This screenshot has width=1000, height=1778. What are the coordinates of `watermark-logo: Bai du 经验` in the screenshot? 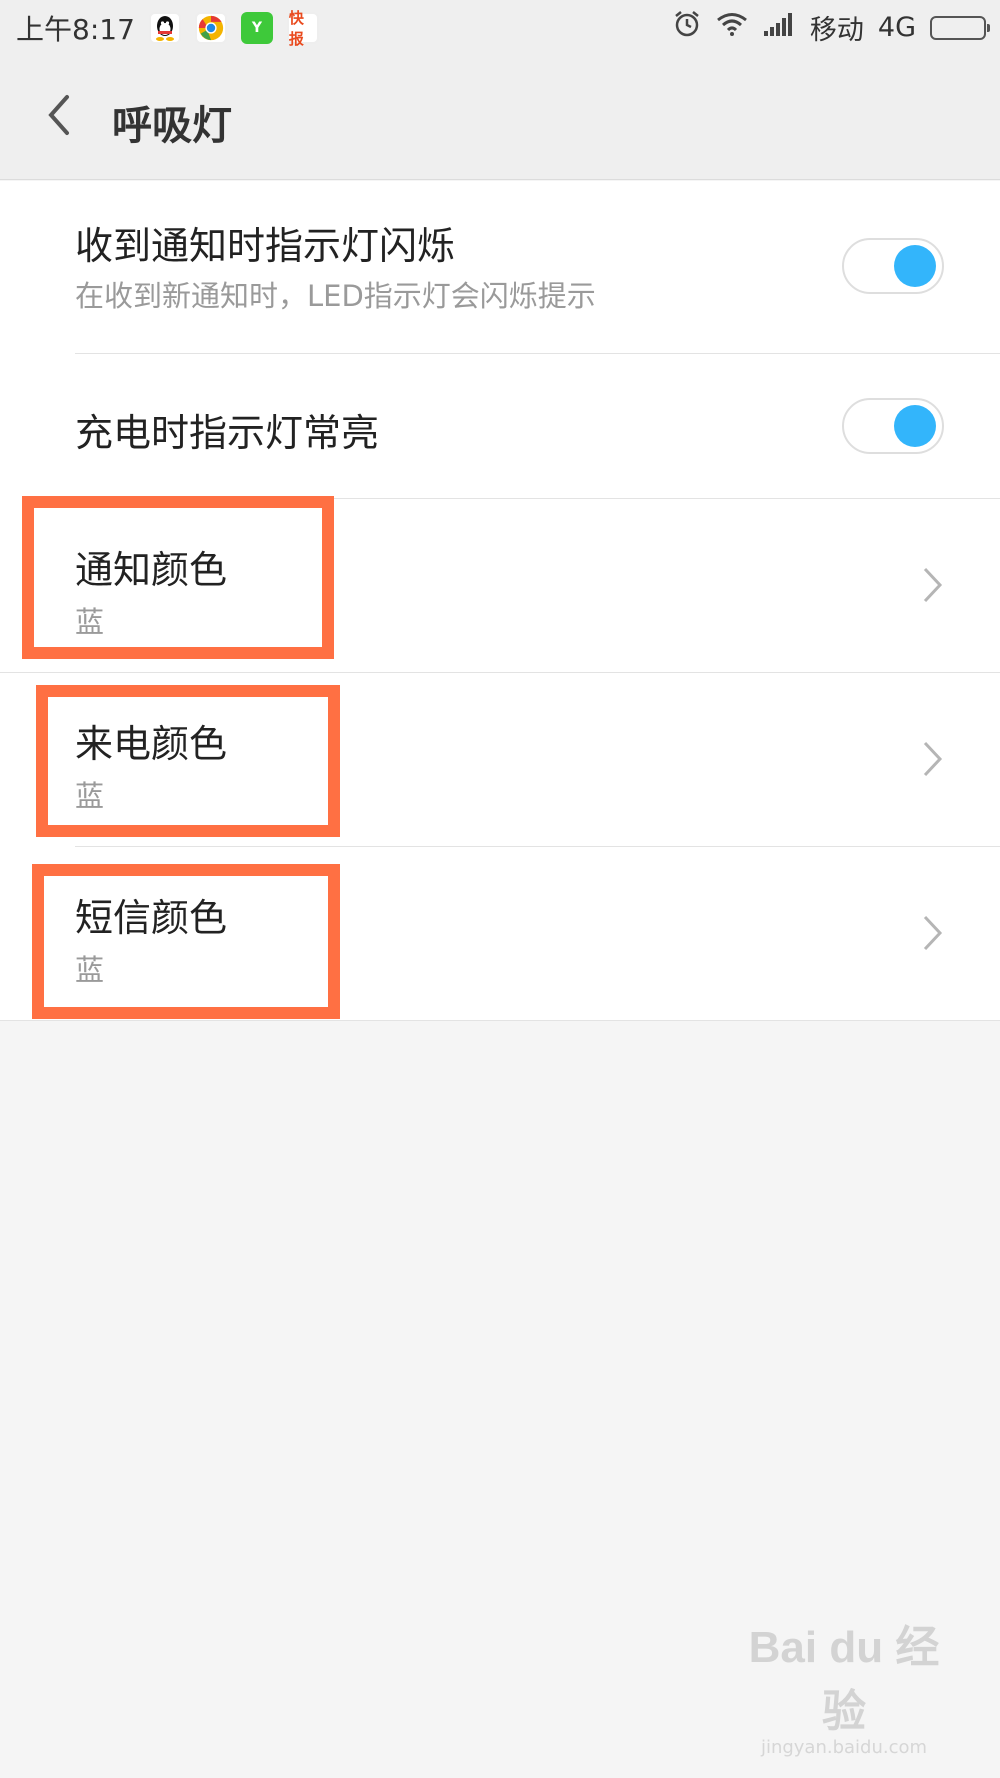 It's located at (844, 1679).